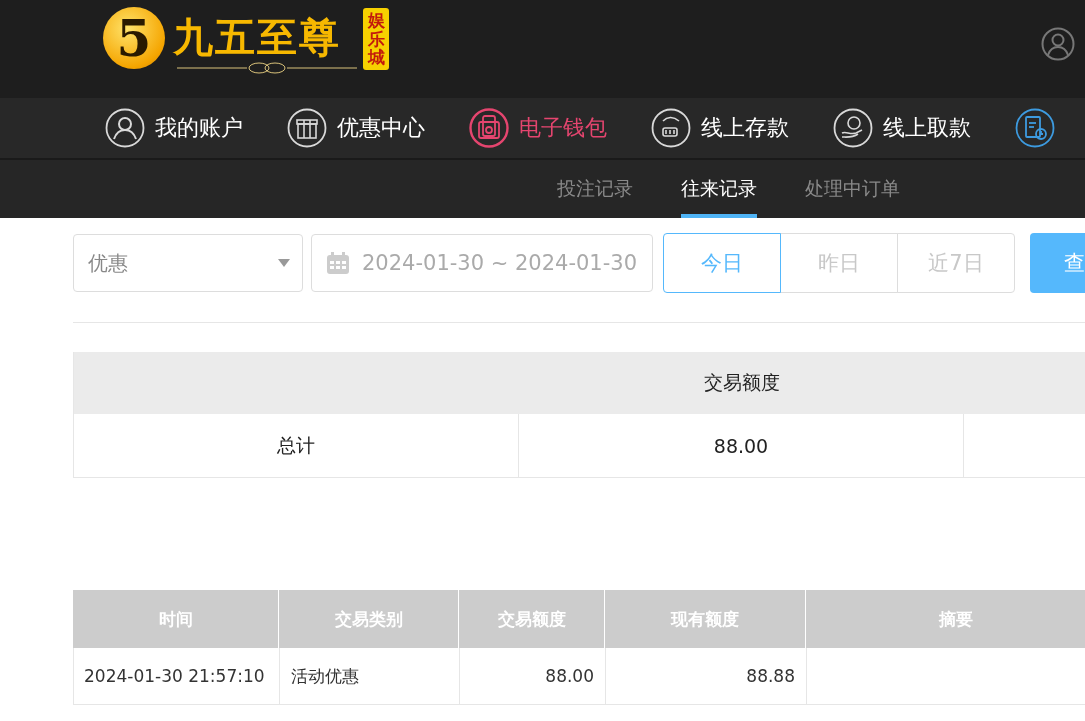 This screenshot has width=1085, height=721. I want to click on date-range-field: 2024-01-30 ~ 2024-01-30, so click(482, 263).